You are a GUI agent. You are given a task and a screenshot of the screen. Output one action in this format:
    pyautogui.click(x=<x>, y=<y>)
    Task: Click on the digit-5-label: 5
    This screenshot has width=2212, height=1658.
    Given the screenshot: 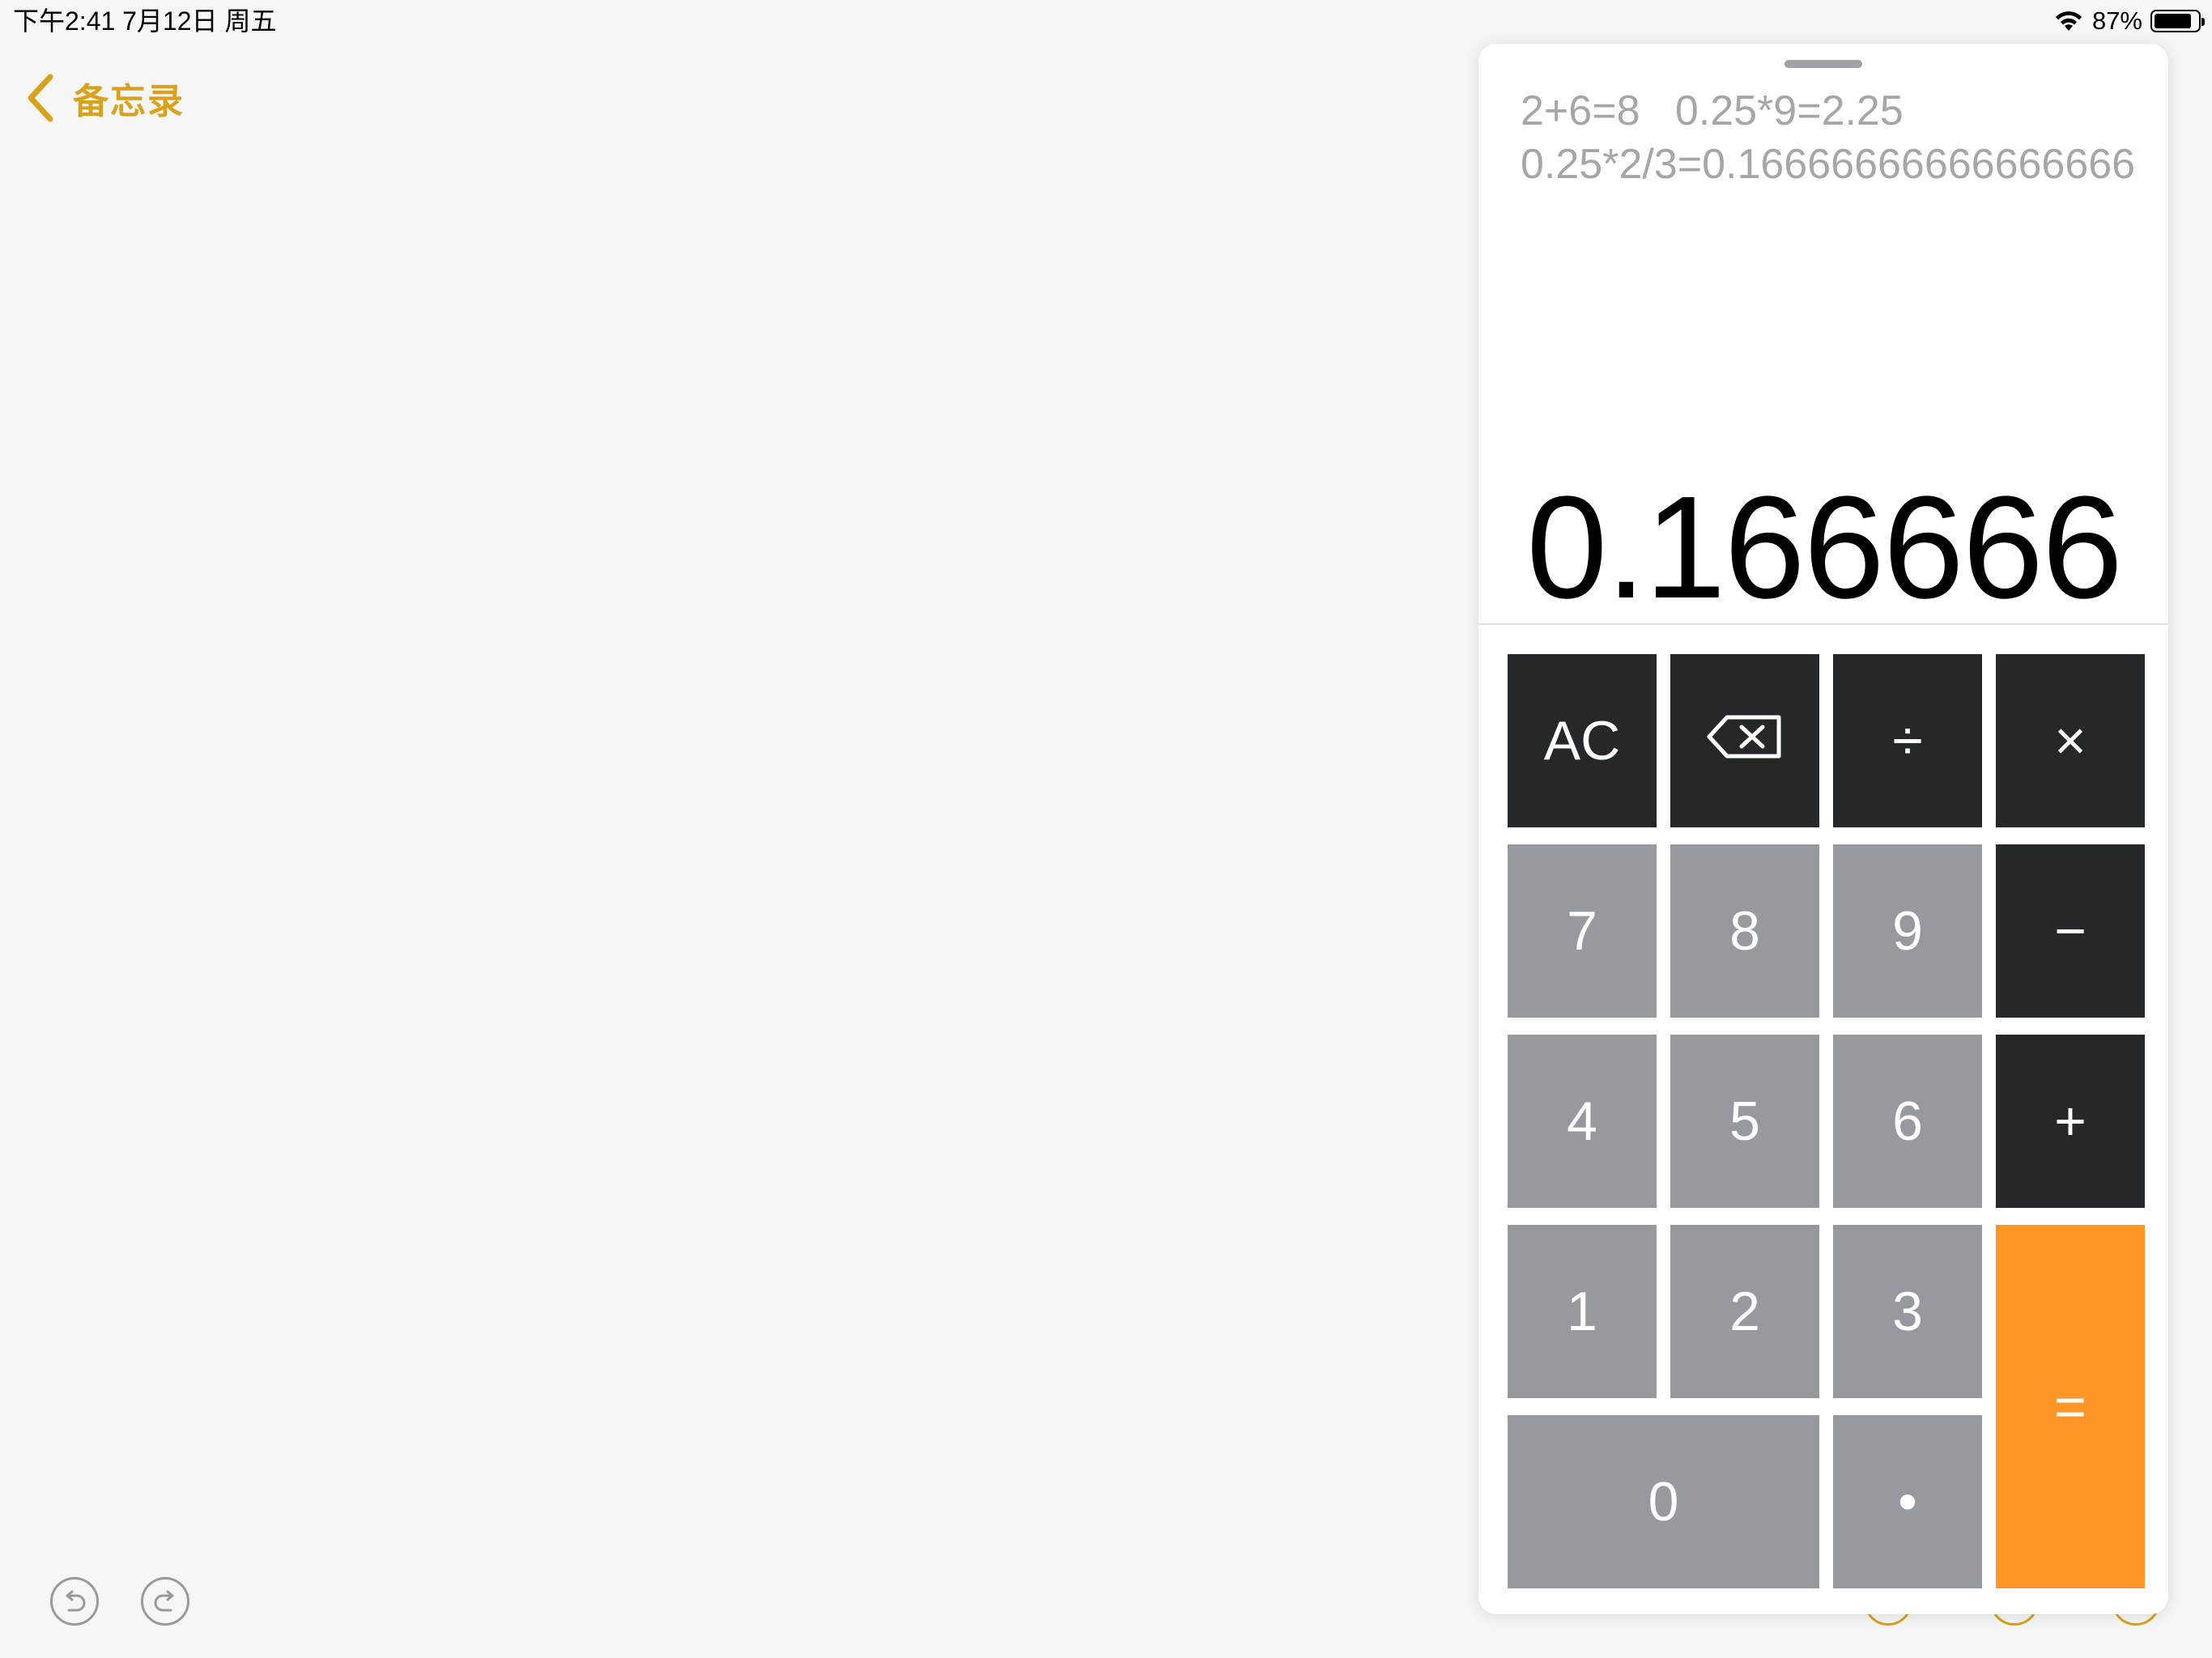 What is the action you would take?
    pyautogui.click(x=1745, y=1121)
    